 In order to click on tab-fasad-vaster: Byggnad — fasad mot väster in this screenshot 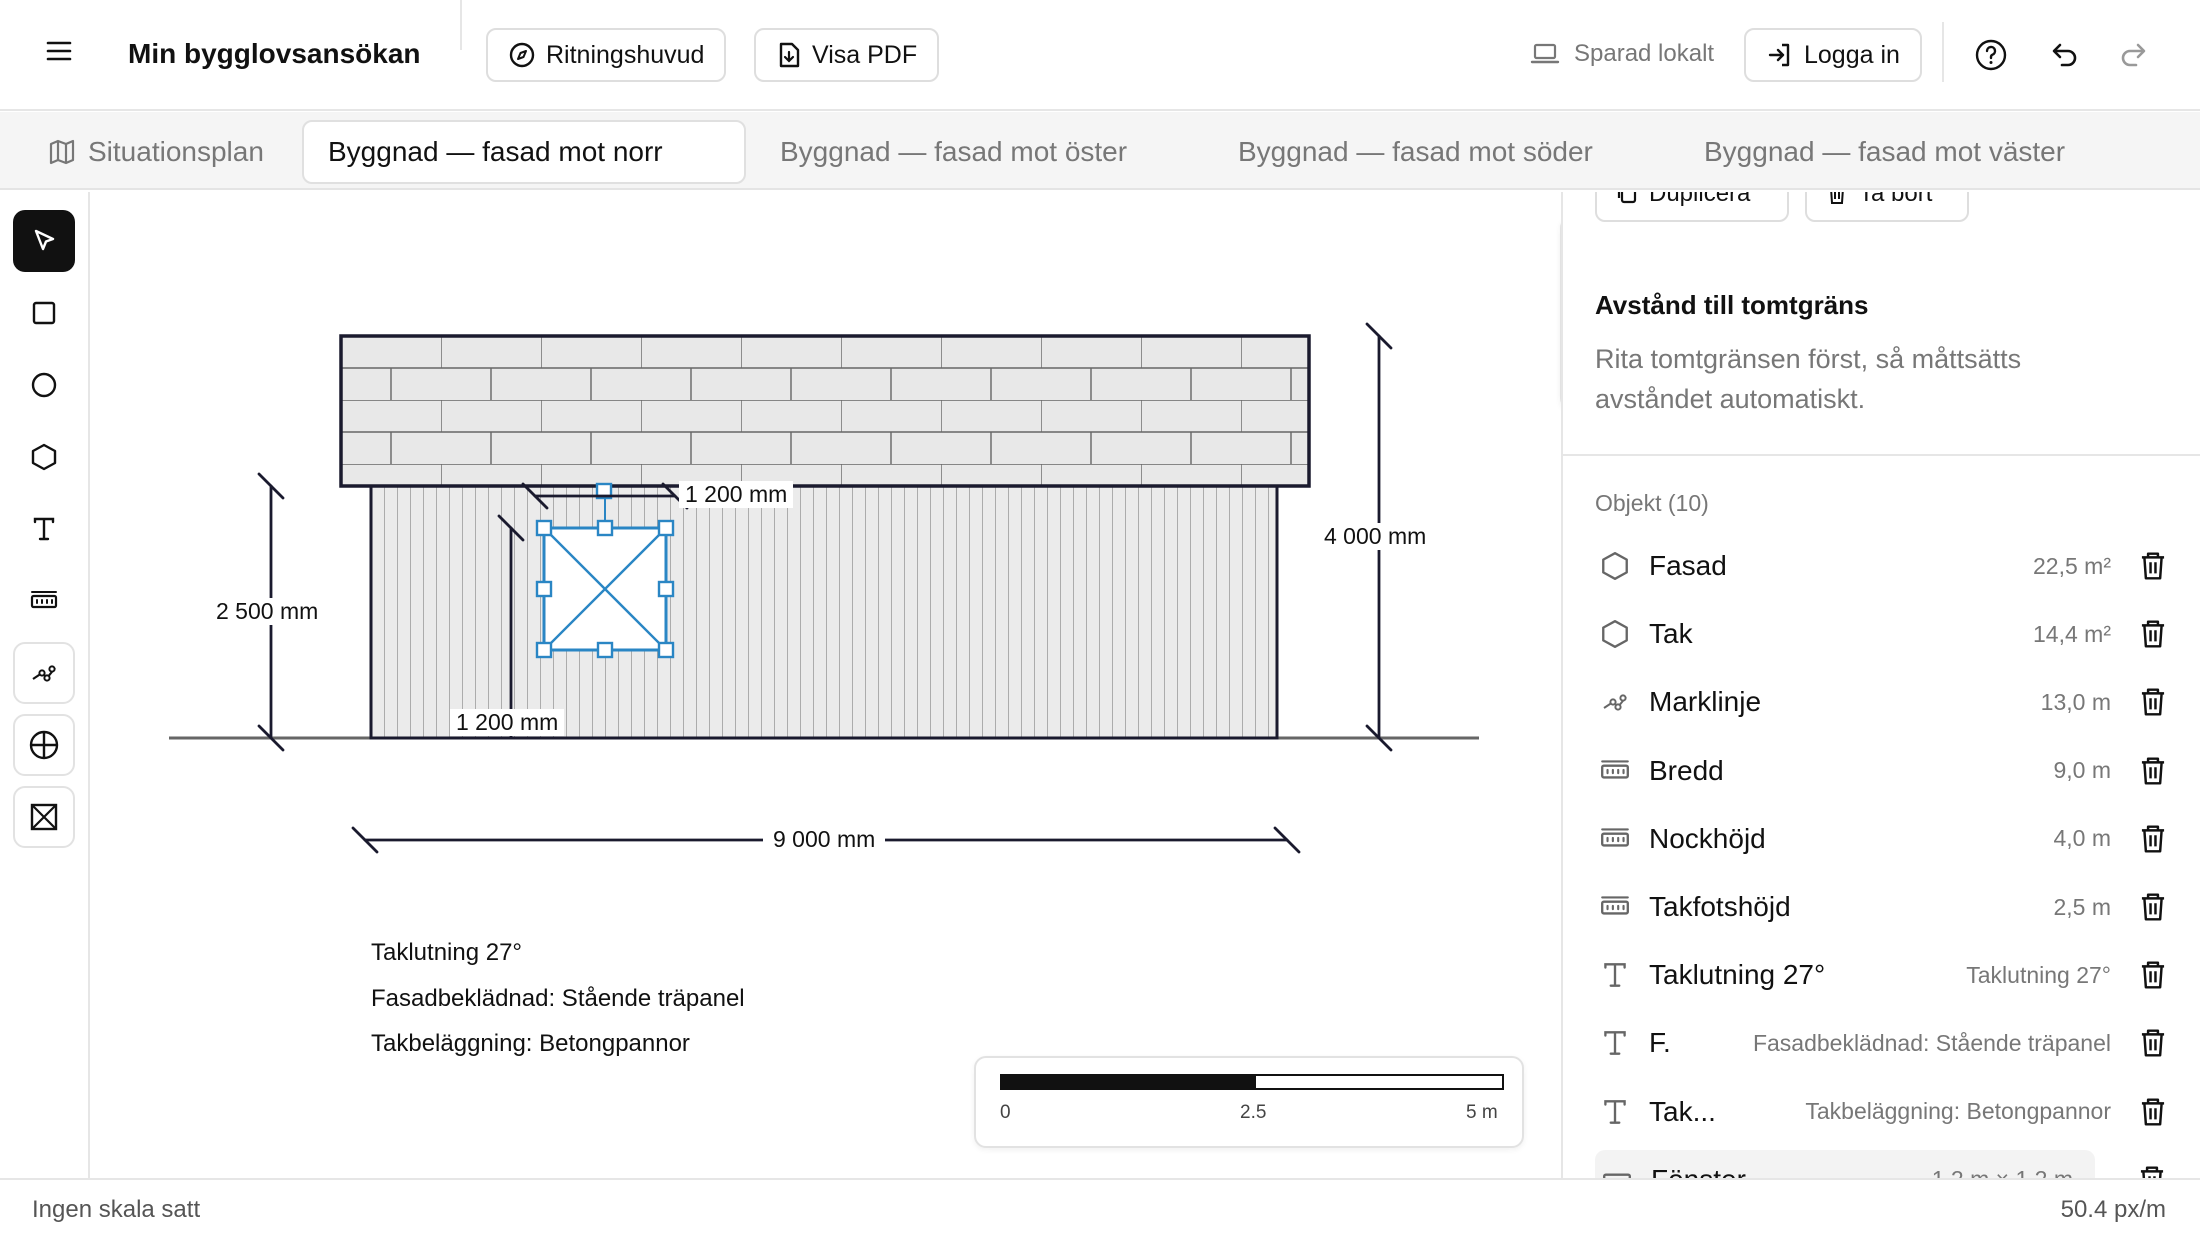, I will do `click(1884, 152)`.